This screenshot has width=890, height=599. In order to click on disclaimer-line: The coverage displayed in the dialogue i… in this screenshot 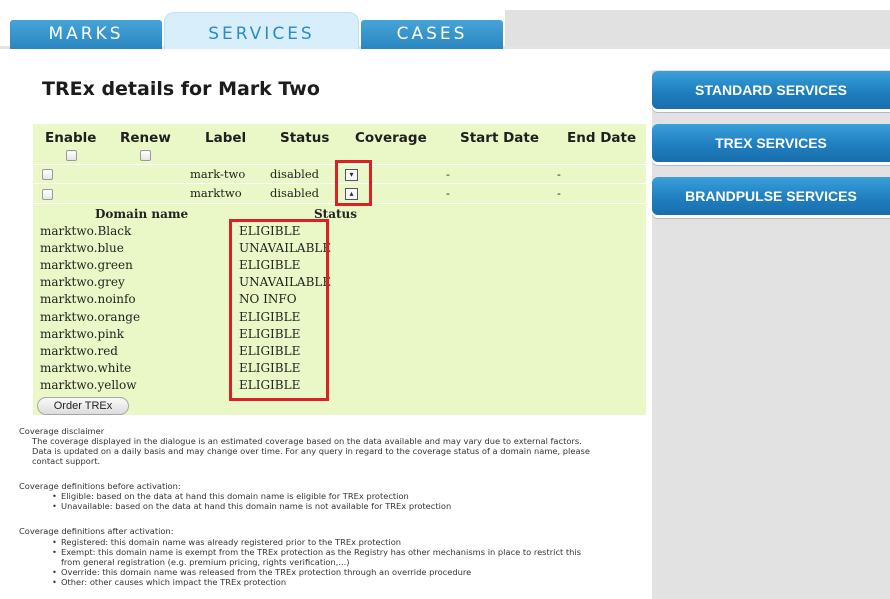, I will do `click(307, 441)`.